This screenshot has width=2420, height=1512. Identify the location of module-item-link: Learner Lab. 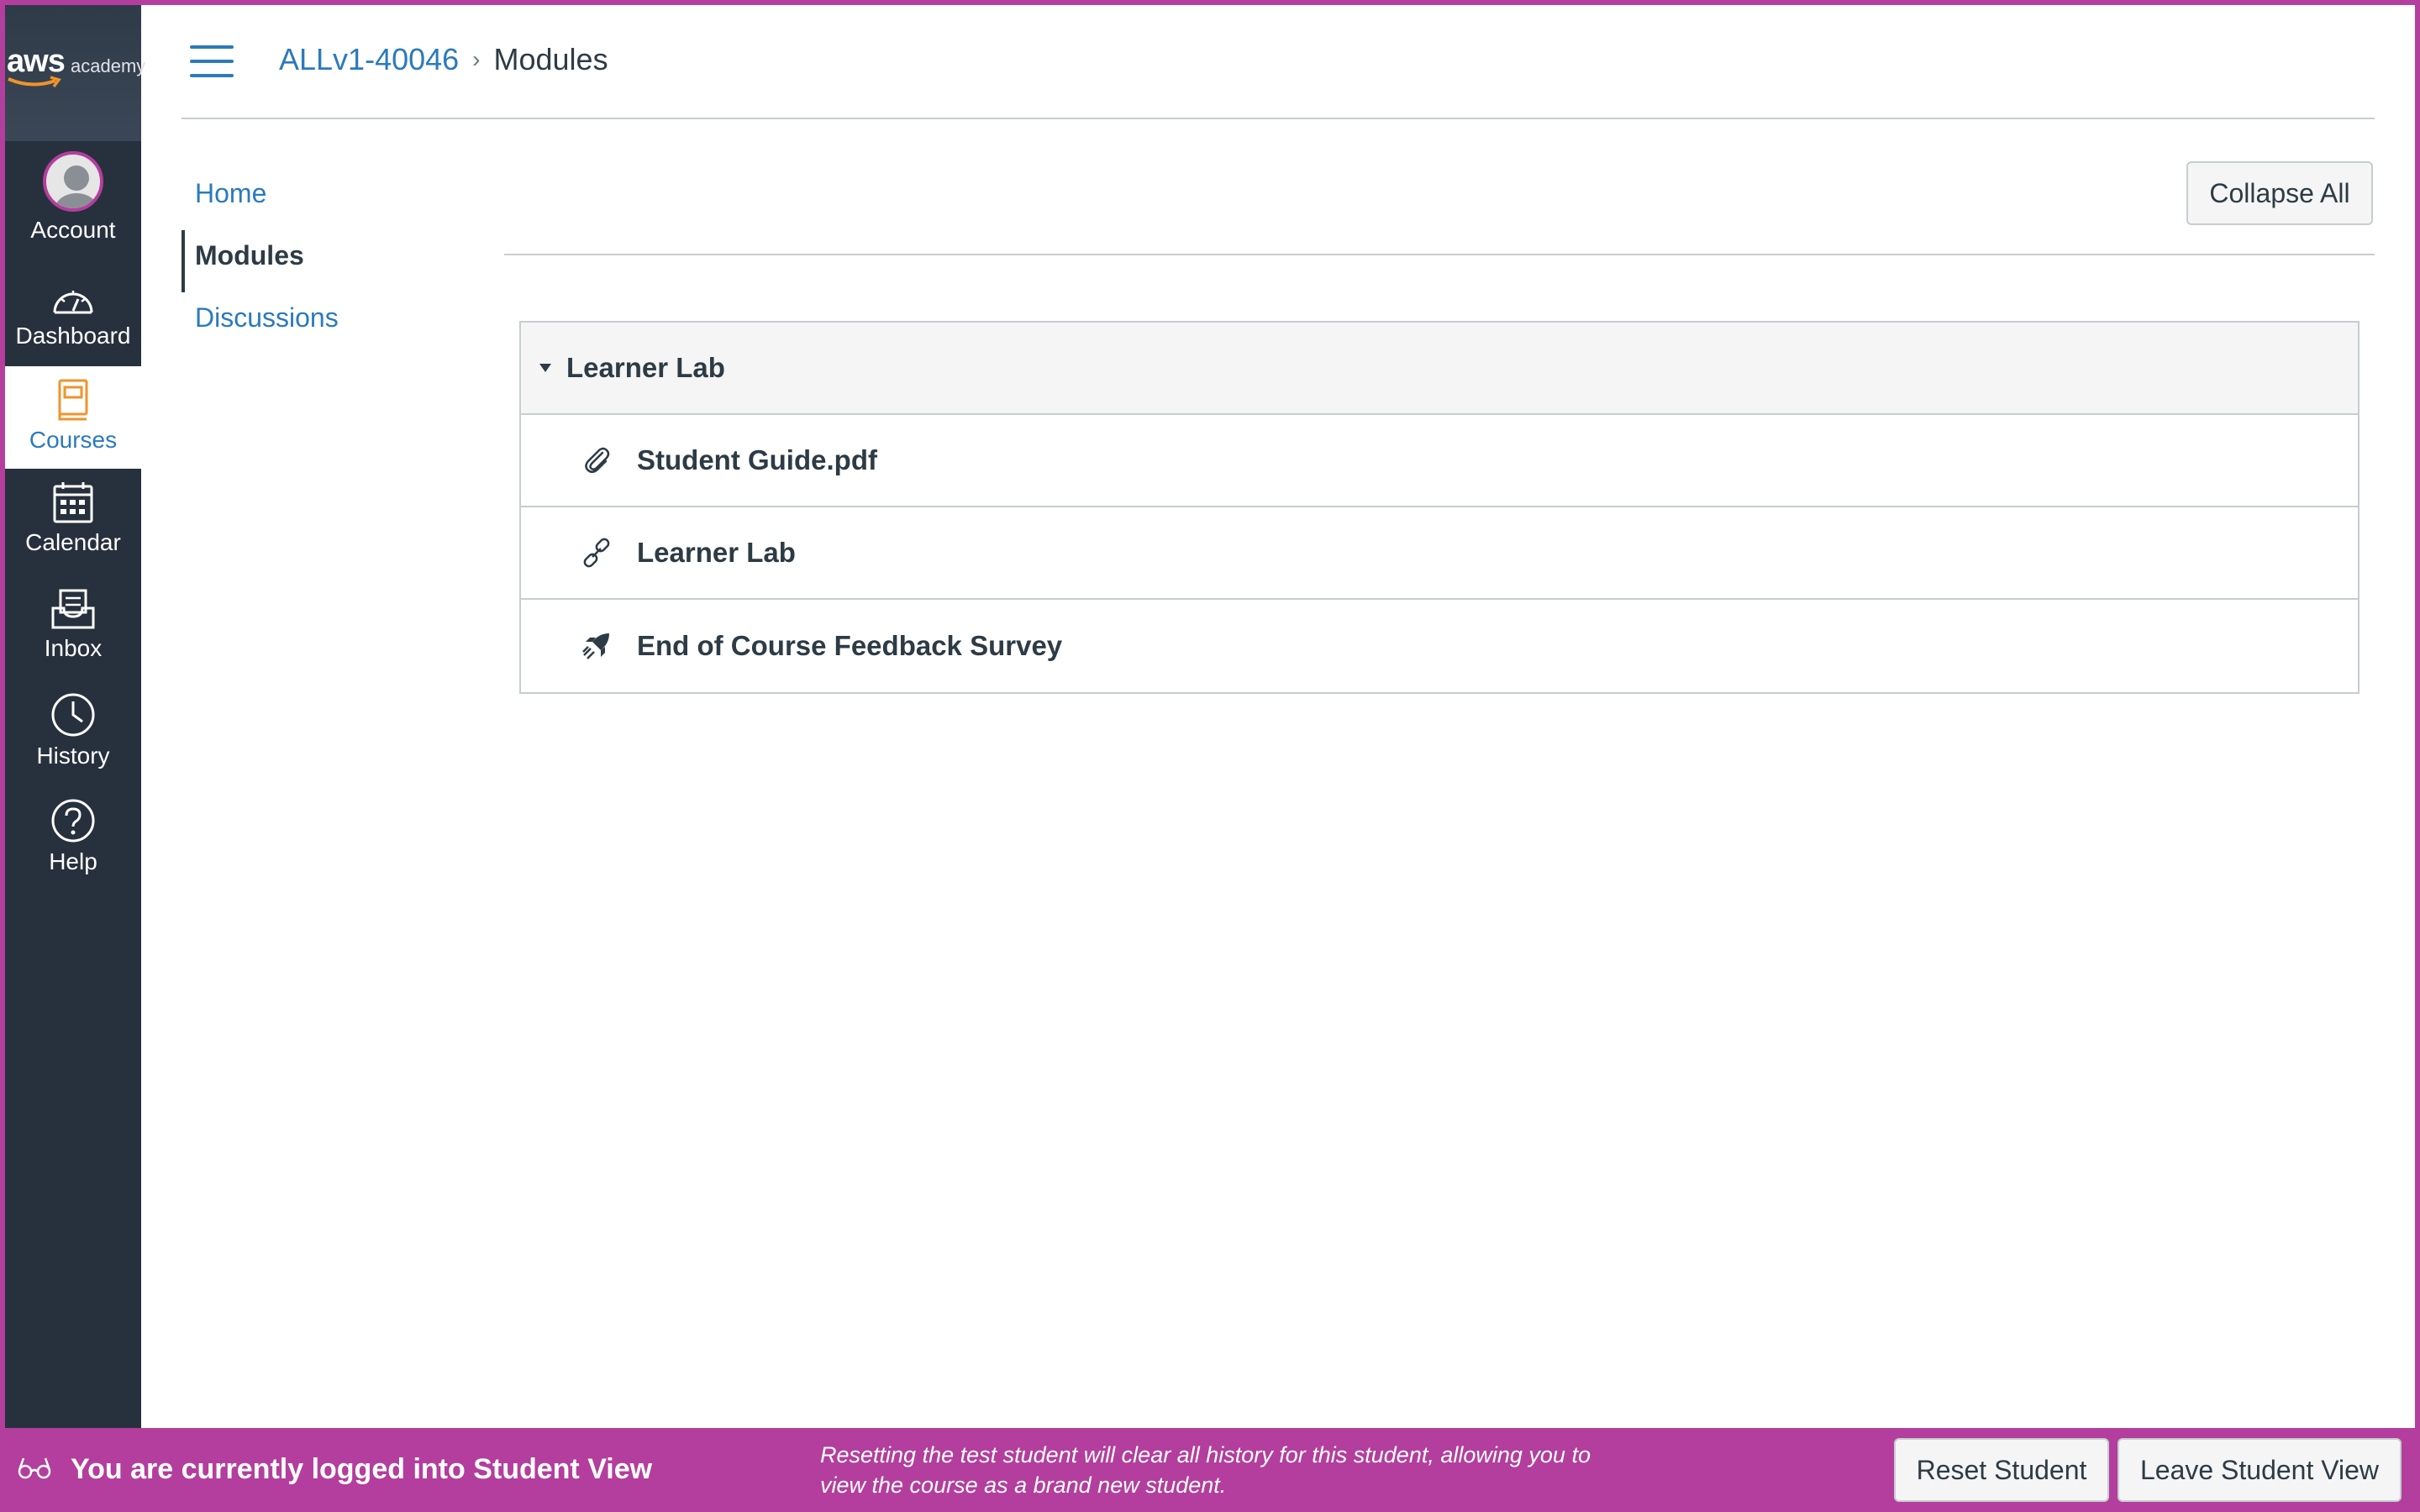
(717, 553).